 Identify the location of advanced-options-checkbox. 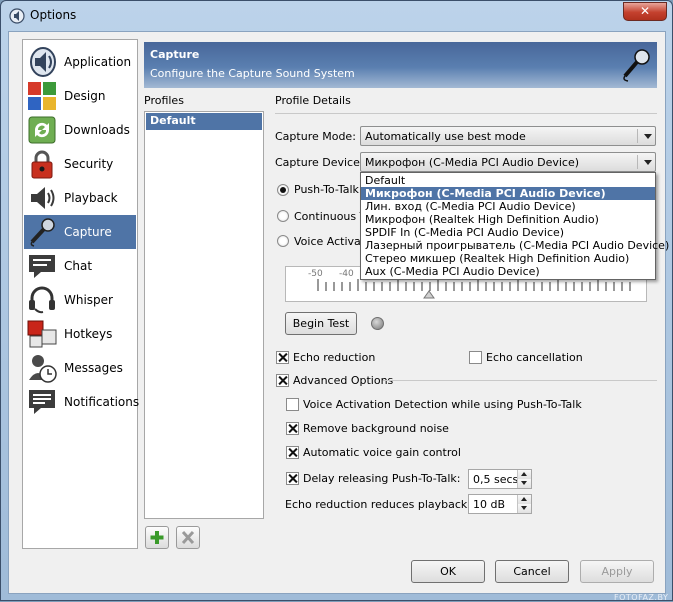
(282, 380).